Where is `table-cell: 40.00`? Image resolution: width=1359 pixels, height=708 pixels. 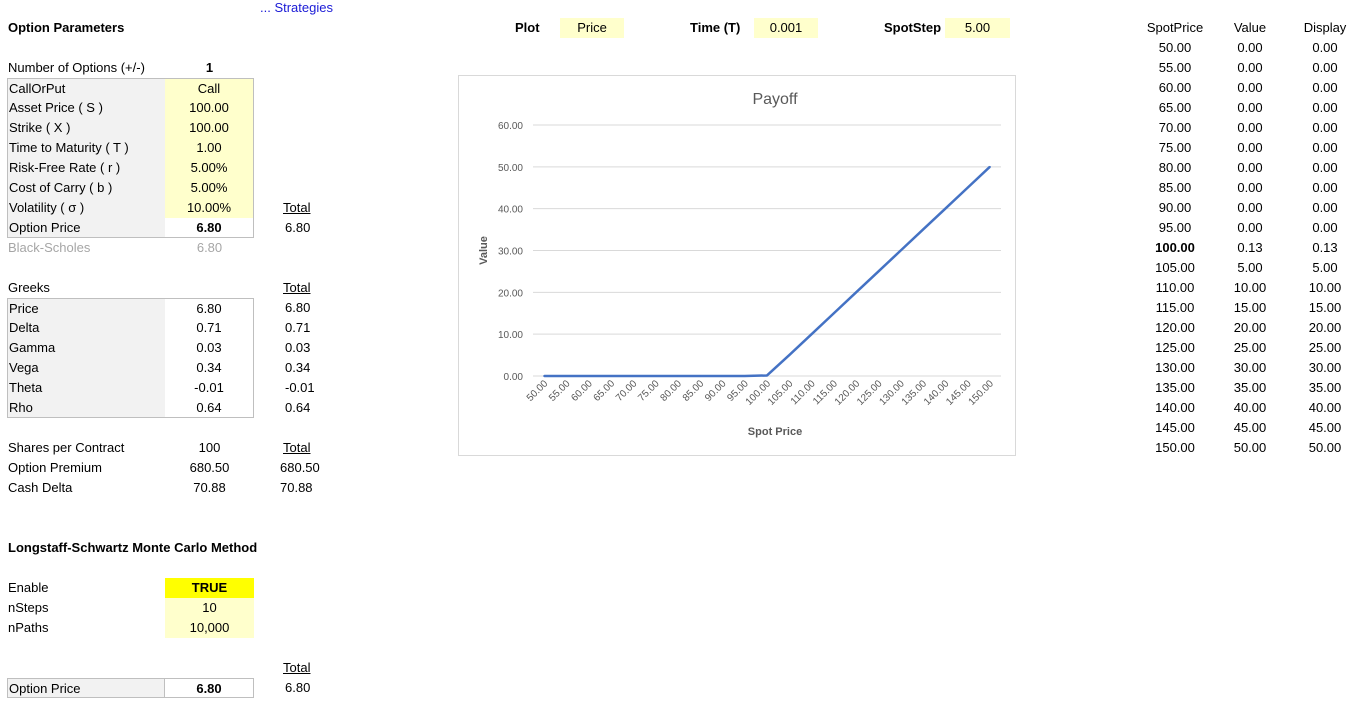 table-cell: 40.00 is located at coordinates (1325, 407).